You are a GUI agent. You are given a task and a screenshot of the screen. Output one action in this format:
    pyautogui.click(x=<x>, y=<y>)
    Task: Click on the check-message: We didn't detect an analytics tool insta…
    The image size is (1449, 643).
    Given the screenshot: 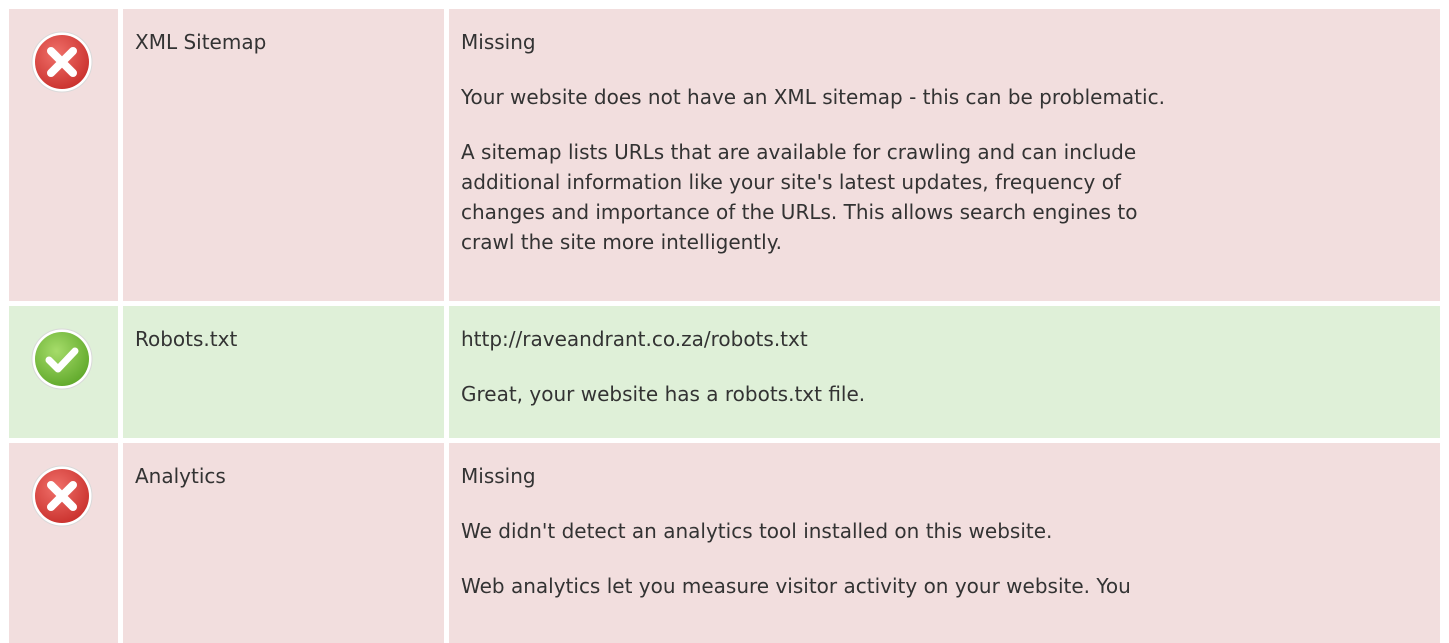 What is the action you would take?
    pyautogui.click(x=757, y=531)
    